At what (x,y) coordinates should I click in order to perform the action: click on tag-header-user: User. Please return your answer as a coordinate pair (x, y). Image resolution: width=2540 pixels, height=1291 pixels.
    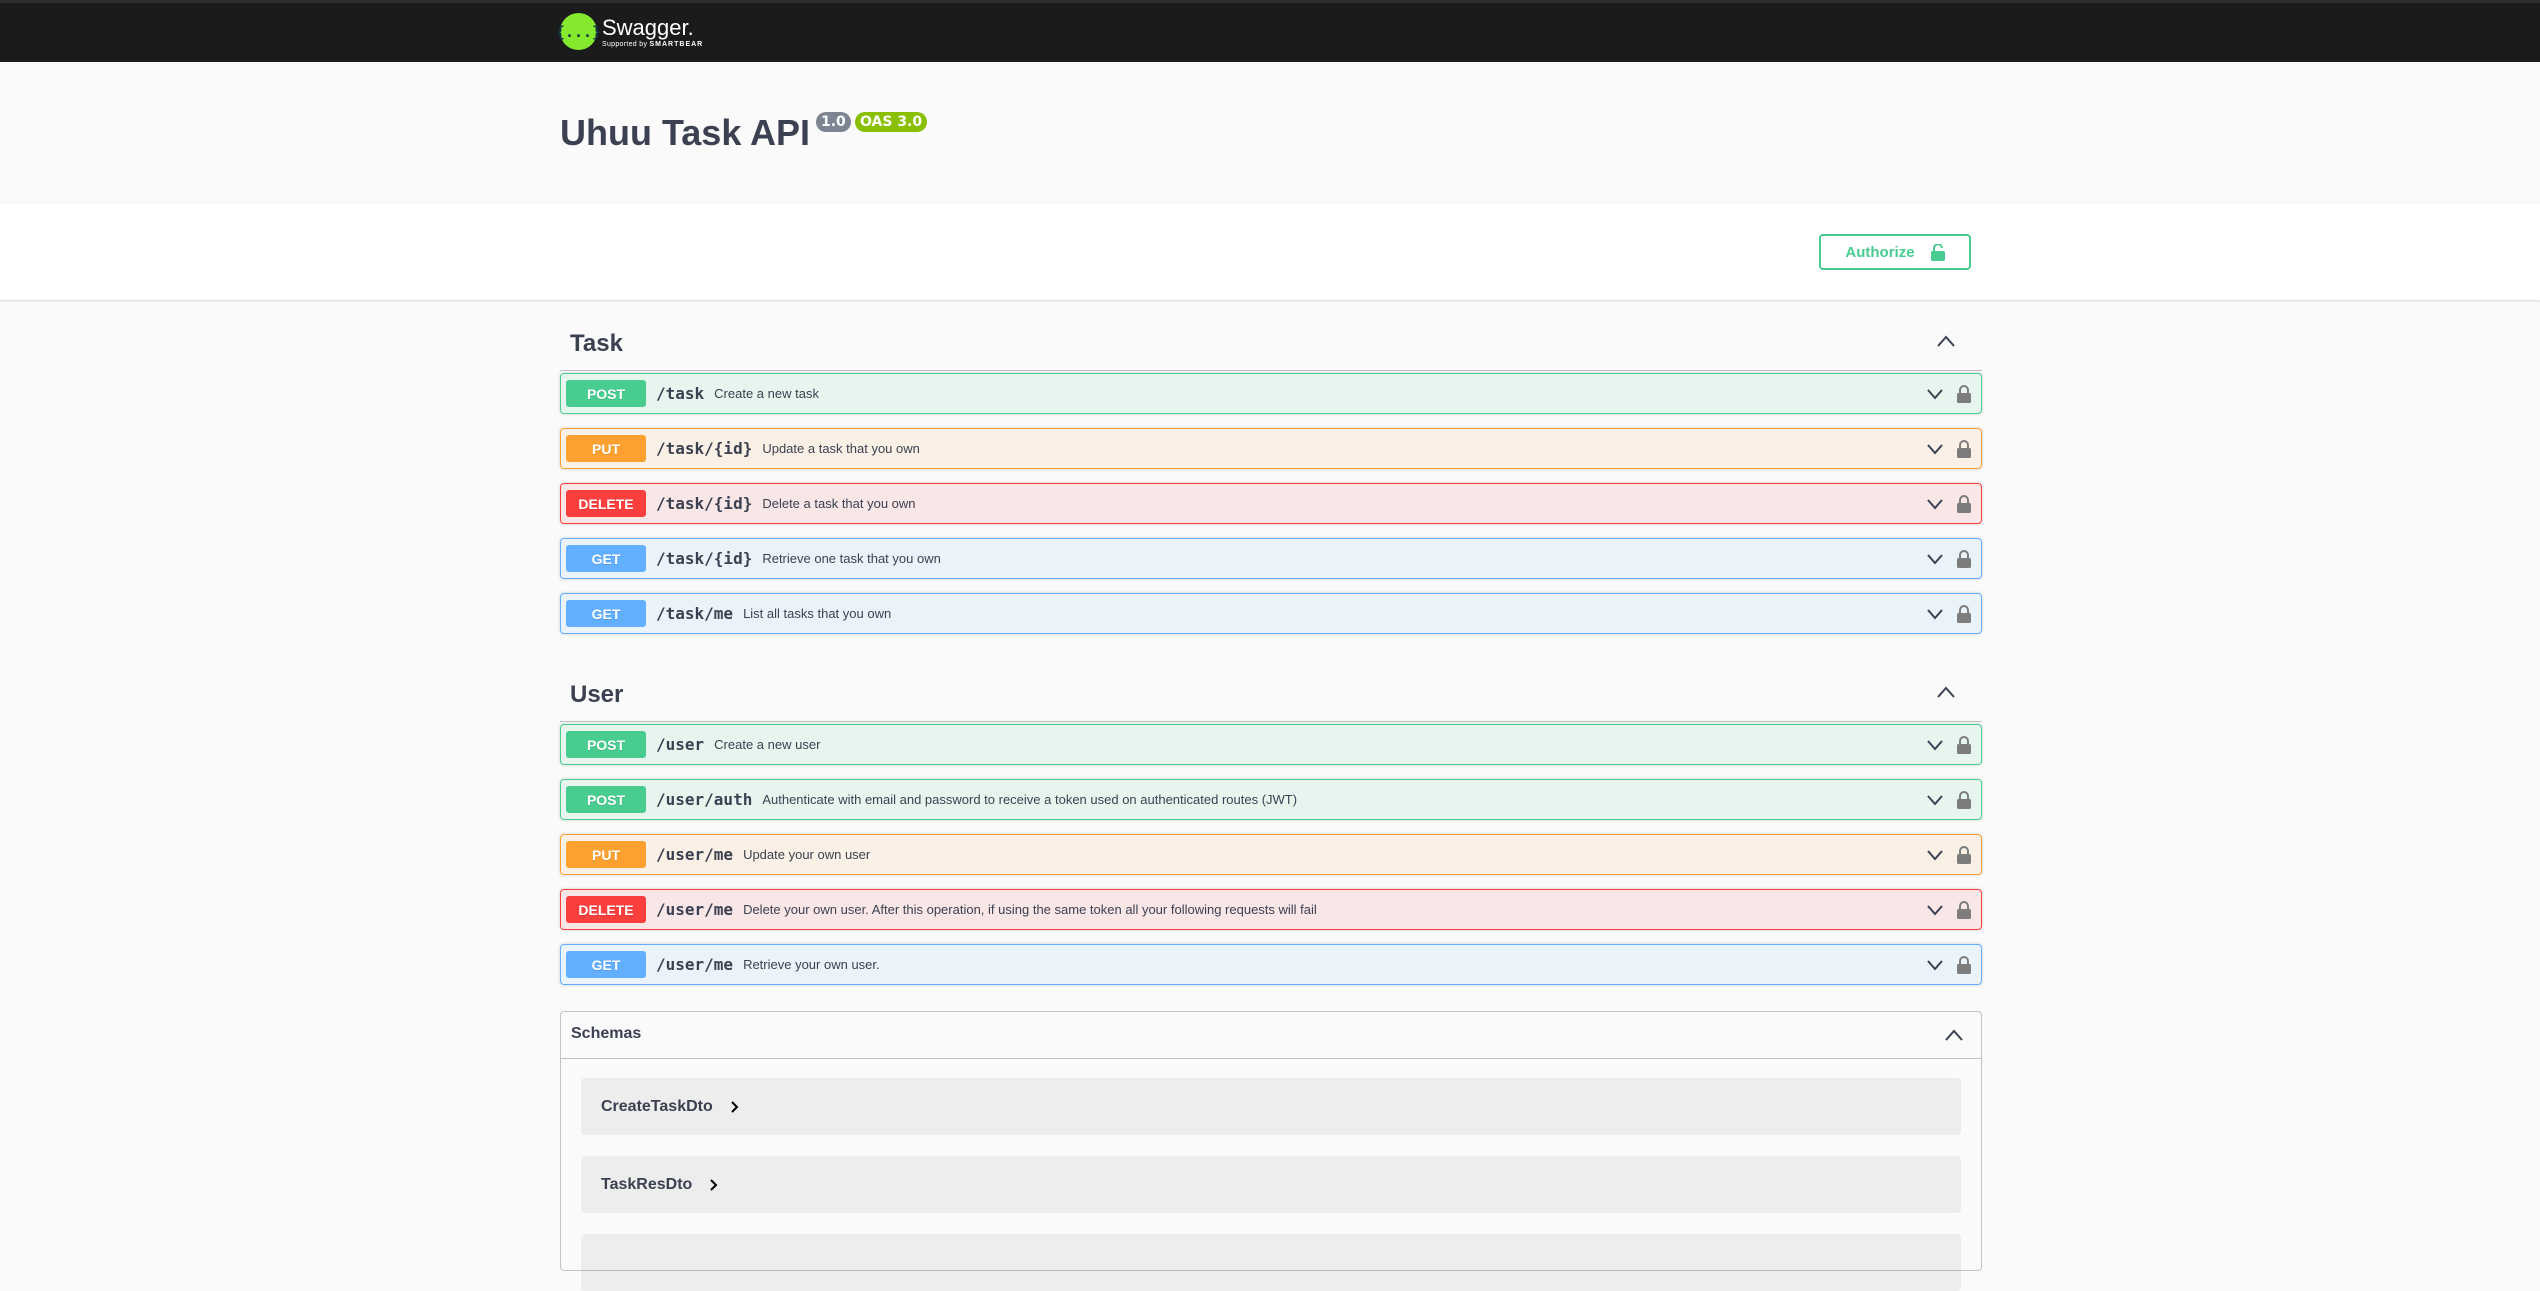
    Looking at the image, I should click on (1271, 686).